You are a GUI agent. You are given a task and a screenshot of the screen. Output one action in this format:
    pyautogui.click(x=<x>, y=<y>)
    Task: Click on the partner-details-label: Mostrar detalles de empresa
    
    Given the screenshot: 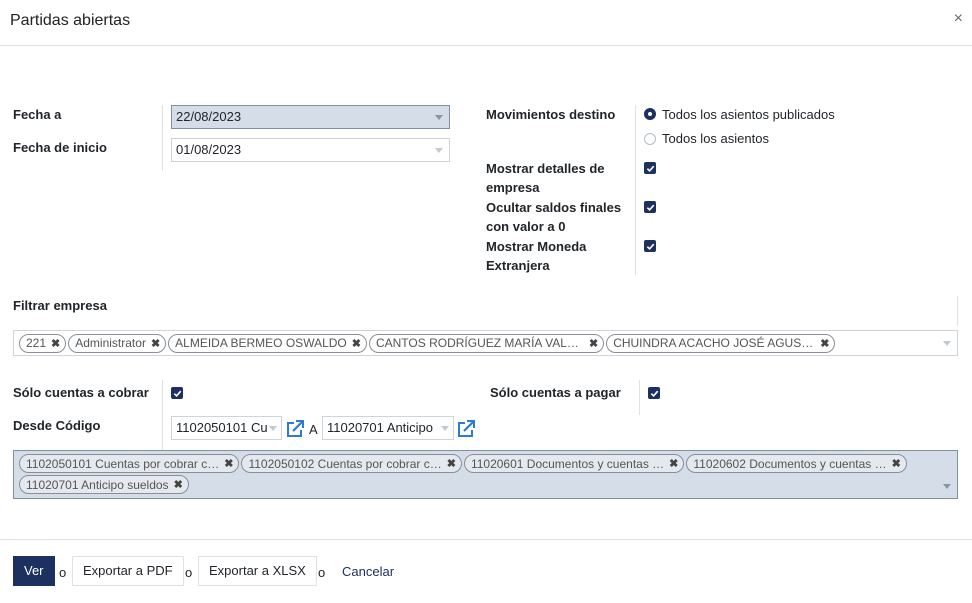 What is the action you would take?
    pyautogui.click(x=556, y=178)
    